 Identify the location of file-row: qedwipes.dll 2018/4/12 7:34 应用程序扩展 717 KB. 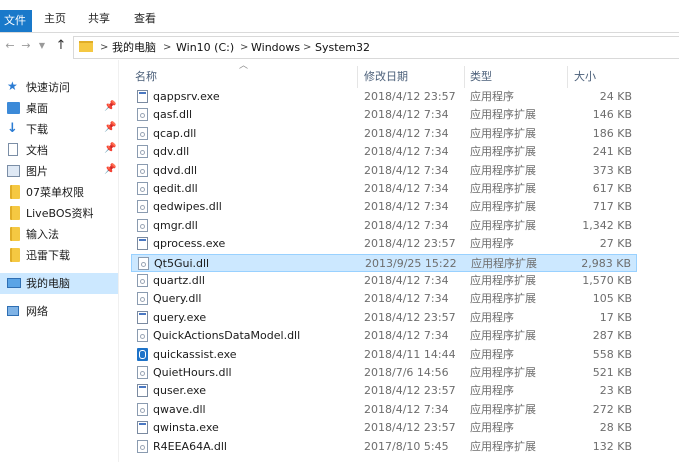
(384, 207).